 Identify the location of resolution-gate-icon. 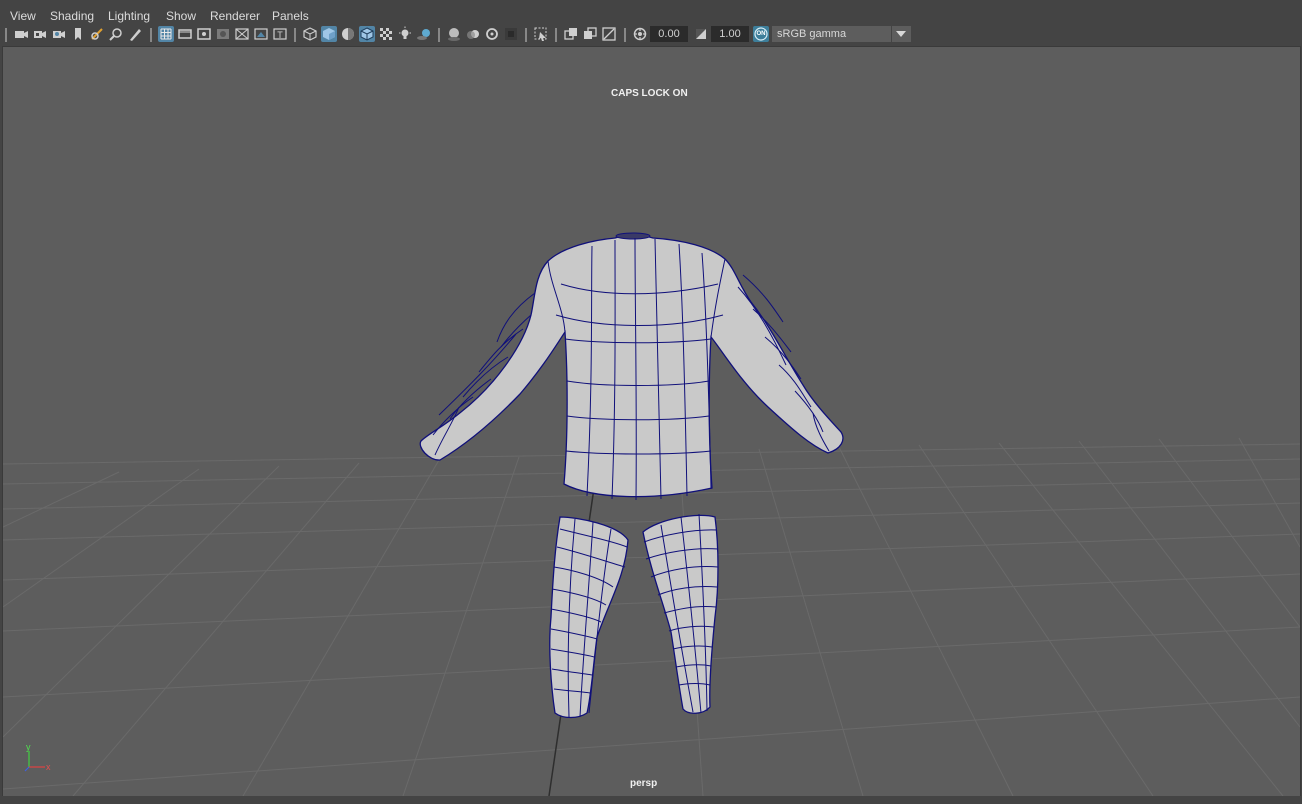
(204, 34).